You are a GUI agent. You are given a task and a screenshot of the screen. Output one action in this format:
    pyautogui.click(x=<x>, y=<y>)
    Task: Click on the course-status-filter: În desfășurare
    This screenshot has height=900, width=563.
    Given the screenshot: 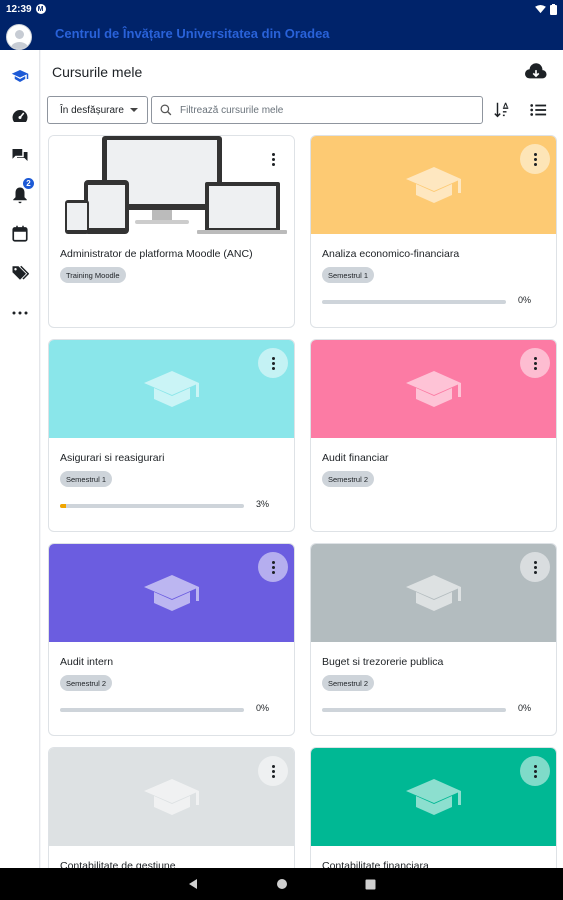 What is the action you would take?
    pyautogui.click(x=97, y=110)
    